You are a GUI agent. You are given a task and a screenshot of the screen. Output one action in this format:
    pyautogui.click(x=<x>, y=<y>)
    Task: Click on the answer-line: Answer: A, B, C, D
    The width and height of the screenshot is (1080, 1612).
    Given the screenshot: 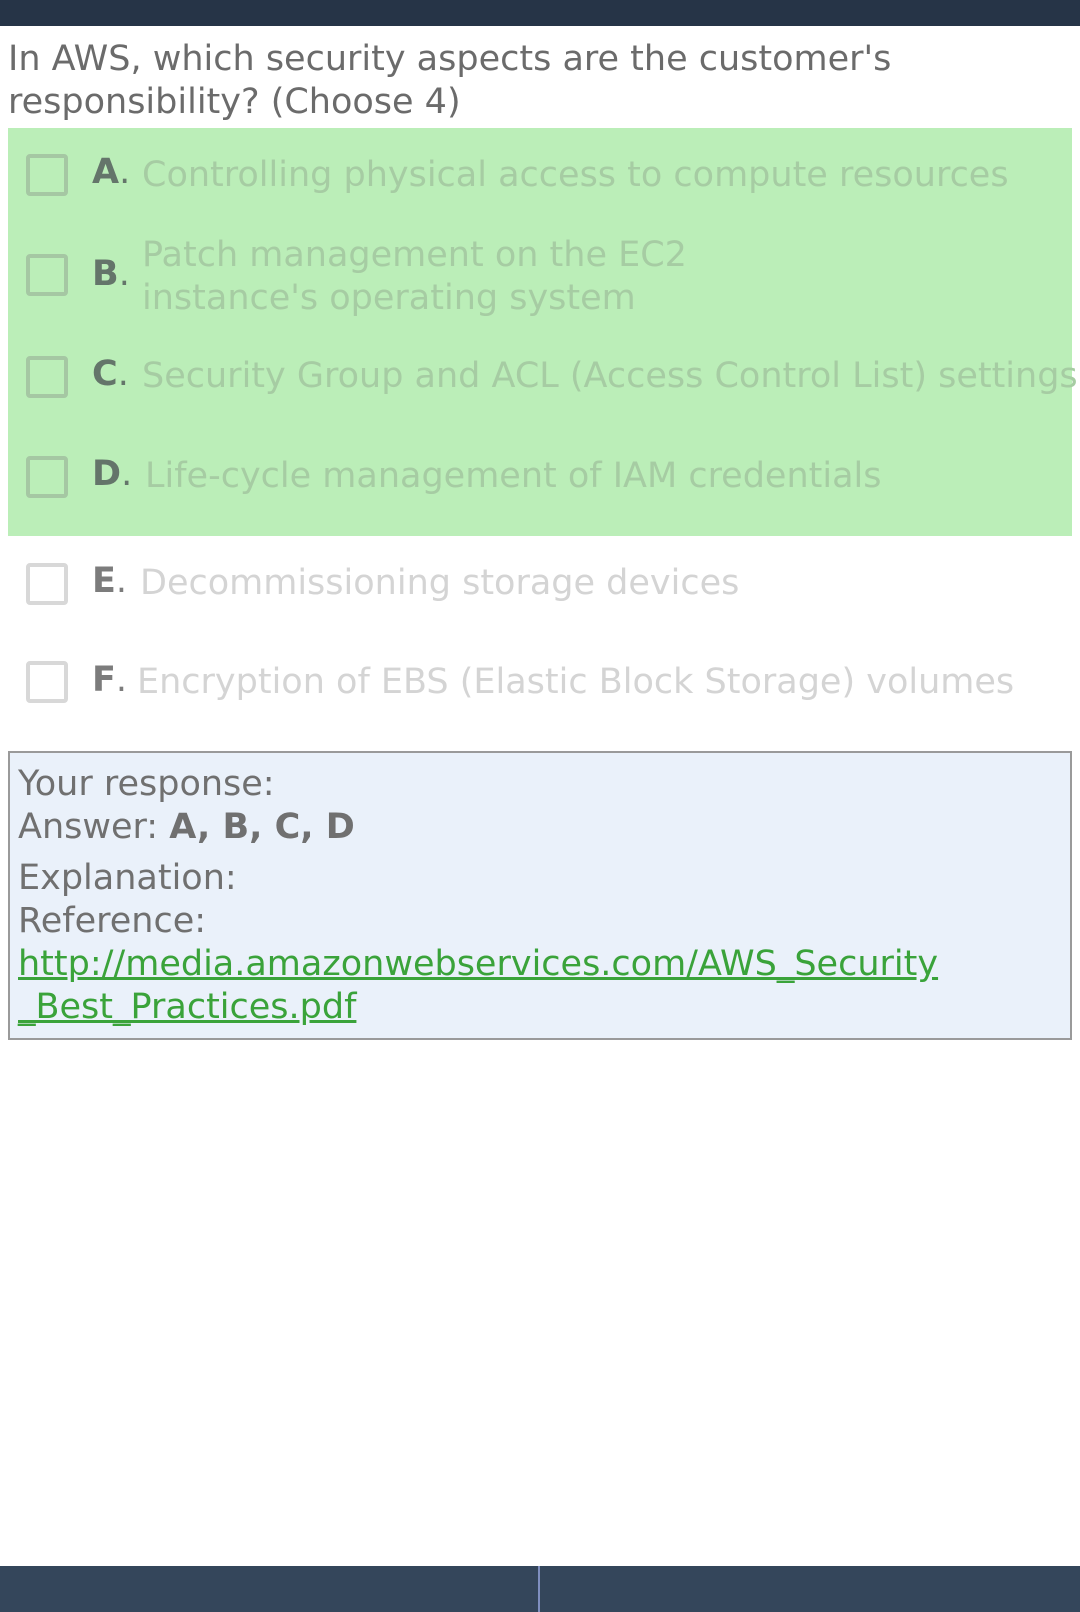 What is the action you would take?
    pyautogui.click(x=540, y=827)
    